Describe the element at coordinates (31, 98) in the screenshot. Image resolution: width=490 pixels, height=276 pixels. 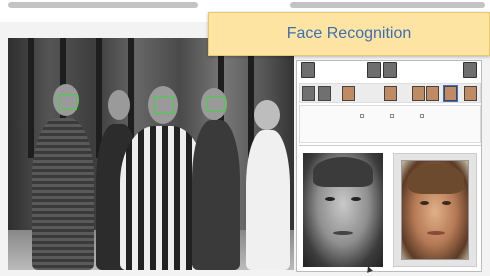
I see `background-pillar` at that location.